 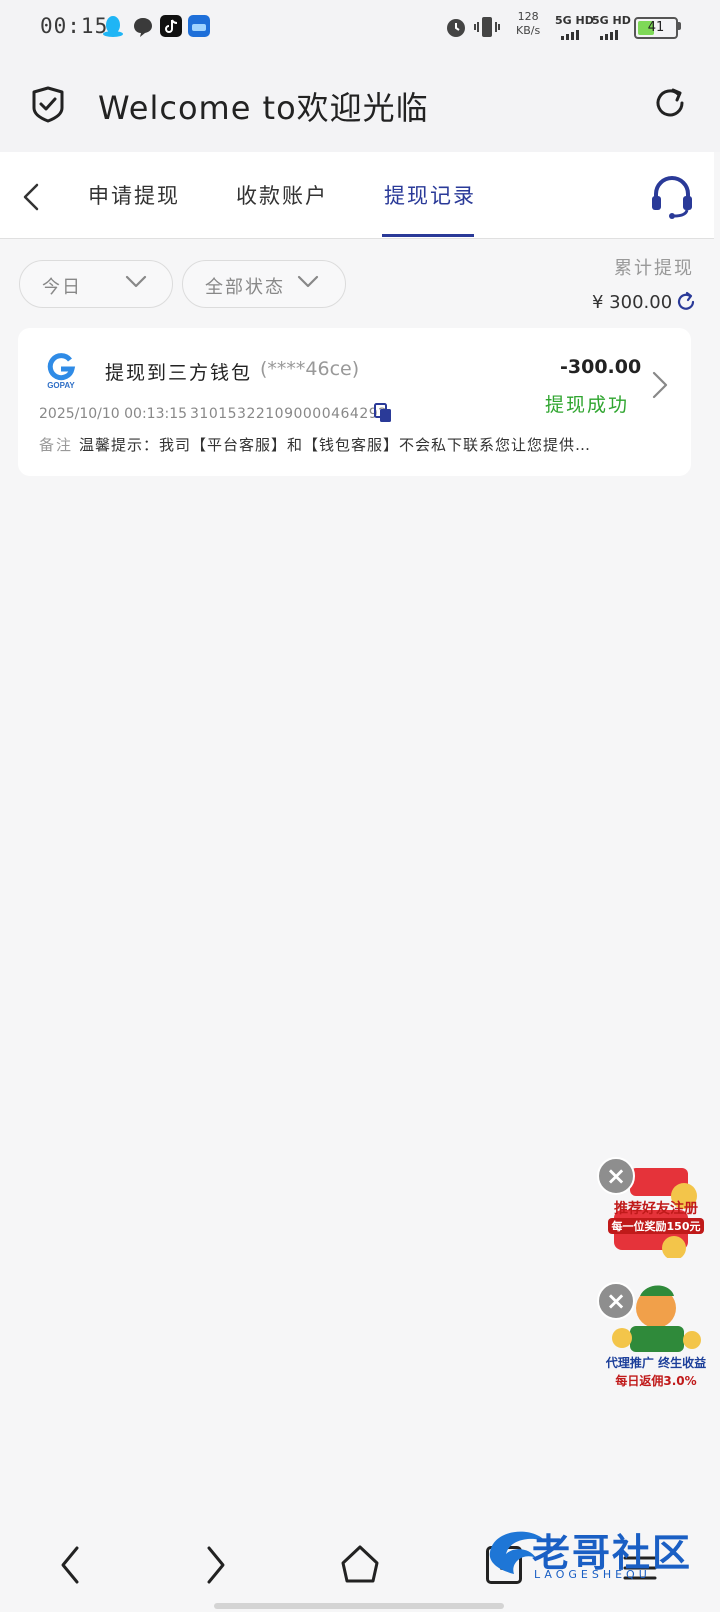 What do you see at coordinates (359, 1606) in the screenshot?
I see `home-indicator` at bounding box center [359, 1606].